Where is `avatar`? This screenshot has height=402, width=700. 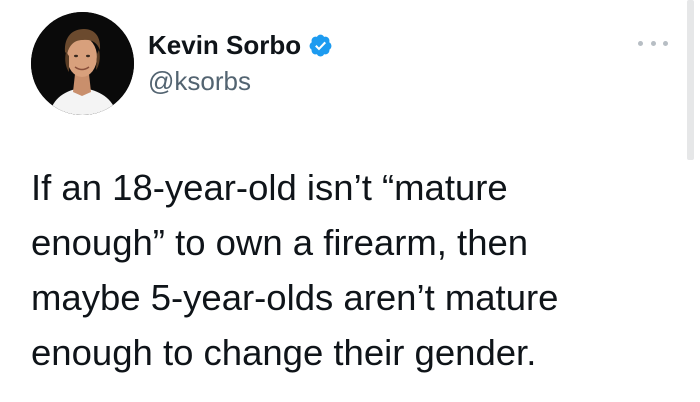 avatar is located at coordinates (82, 63).